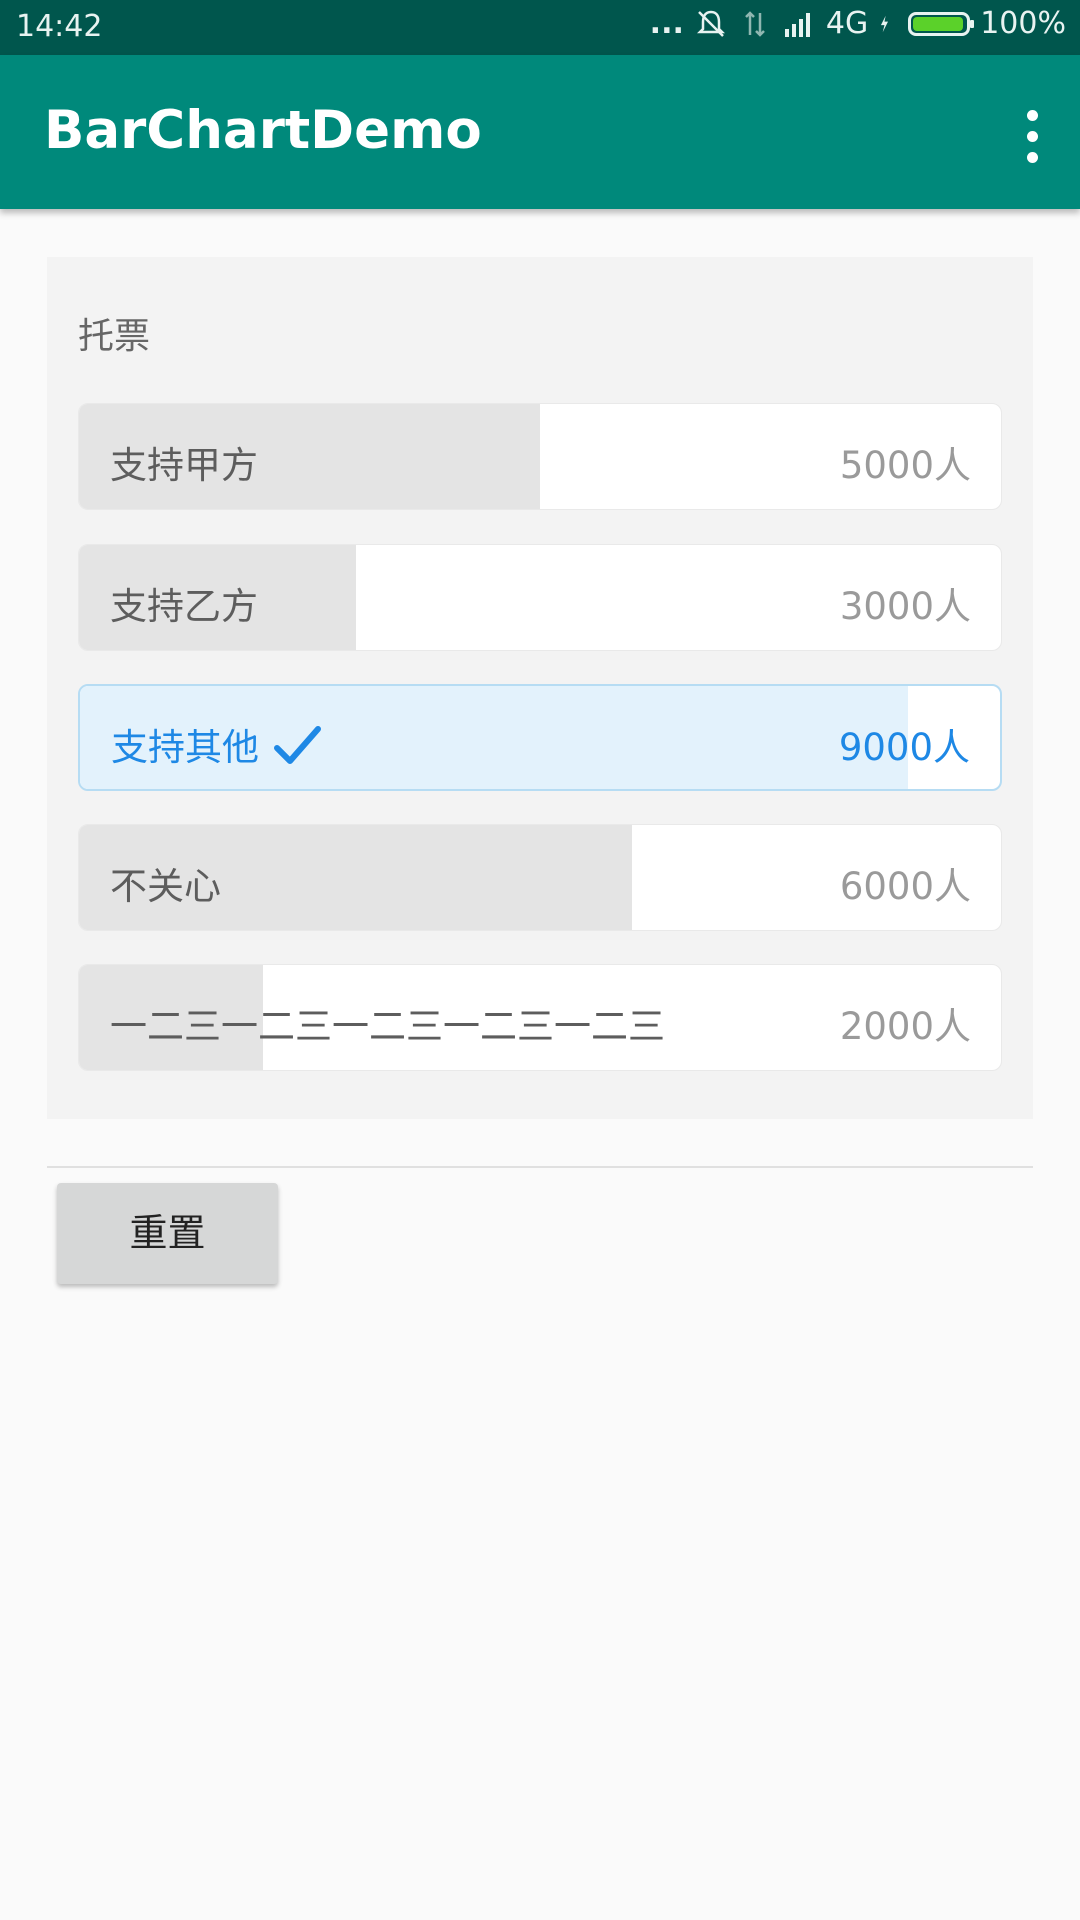 This screenshot has width=1080, height=1920. Describe the element at coordinates (540, 597) in the screenshot. I see `vote-option: 支持乙方 3000人` at that location.